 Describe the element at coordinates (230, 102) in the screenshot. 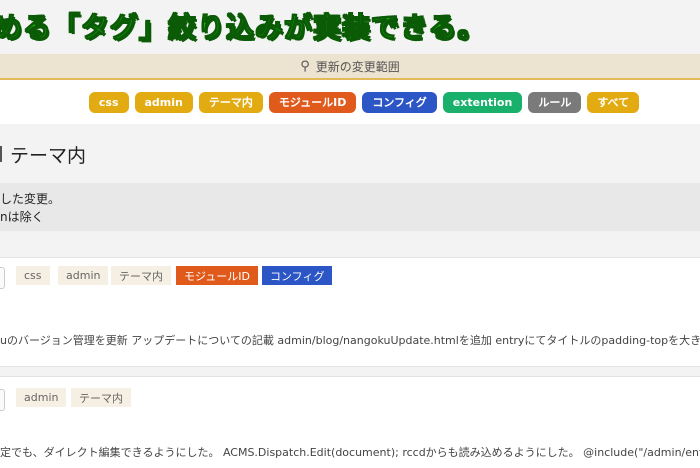

I see `tag-filter-theme: テーマ内` at that location.